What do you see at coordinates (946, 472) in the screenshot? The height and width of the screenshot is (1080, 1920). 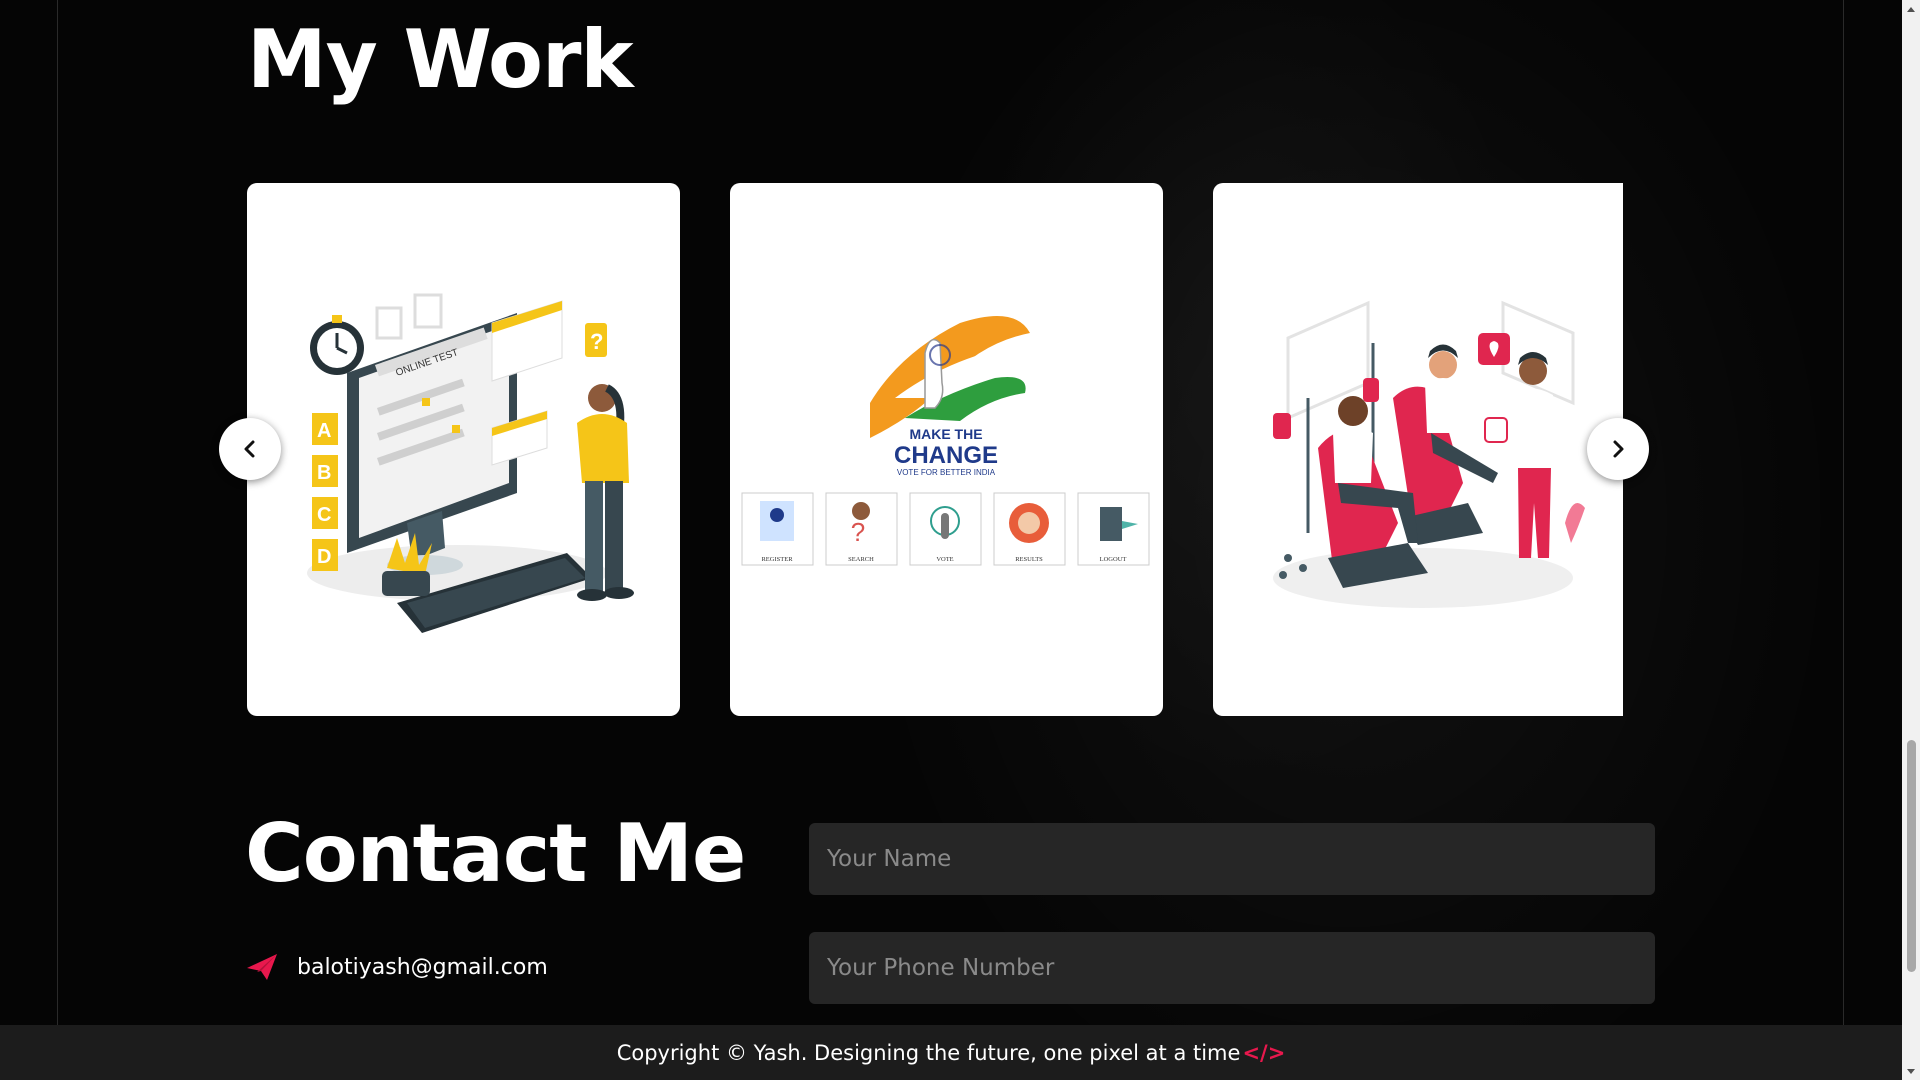 I see `vote-tagline: VOTE FOR BETTER INDIA` at bounding box center [946, 472].